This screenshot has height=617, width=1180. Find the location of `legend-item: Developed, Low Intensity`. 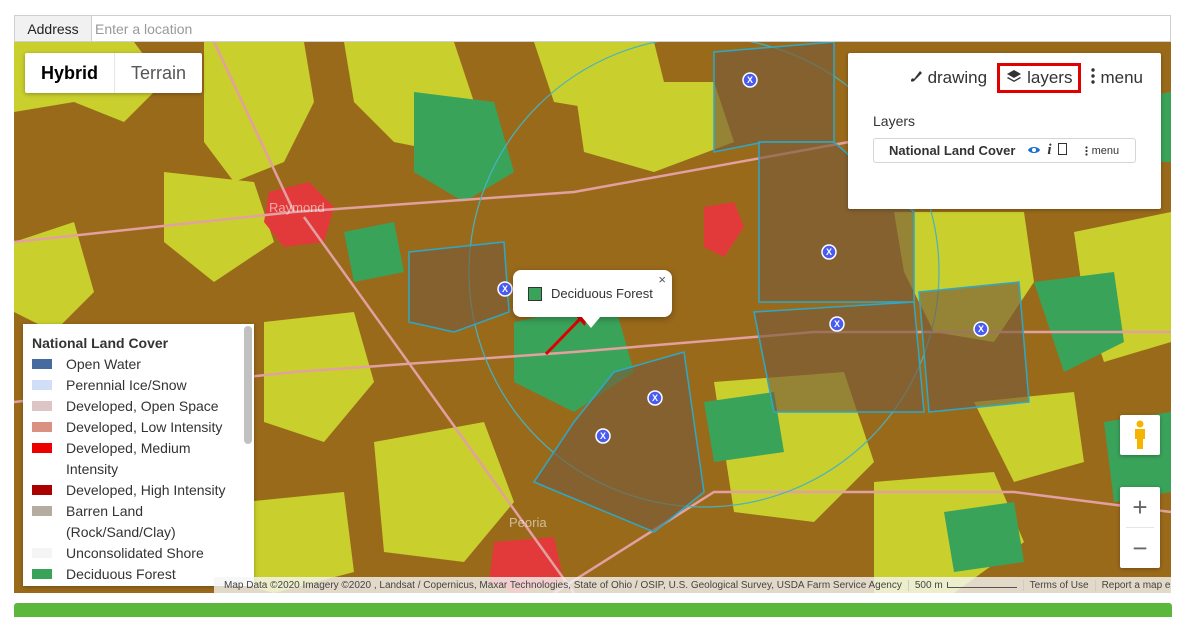

legend-item: Developed, Low Intensity is located at coordinates (134, 427).